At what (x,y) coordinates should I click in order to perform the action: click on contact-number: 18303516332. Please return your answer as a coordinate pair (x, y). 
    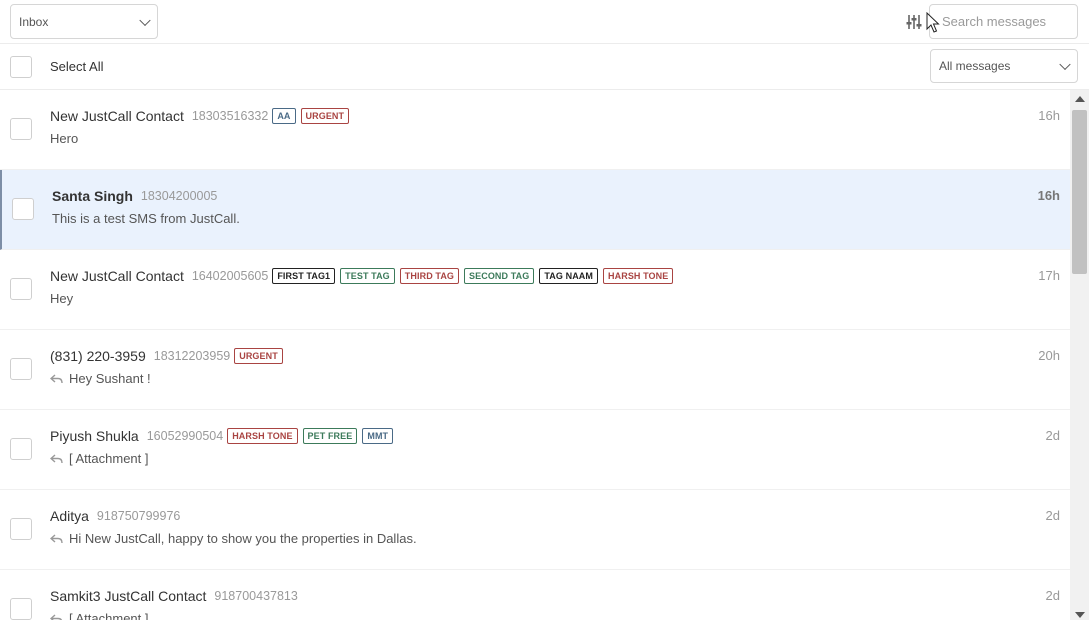
    Looking at the image, I should click on (230, 116).